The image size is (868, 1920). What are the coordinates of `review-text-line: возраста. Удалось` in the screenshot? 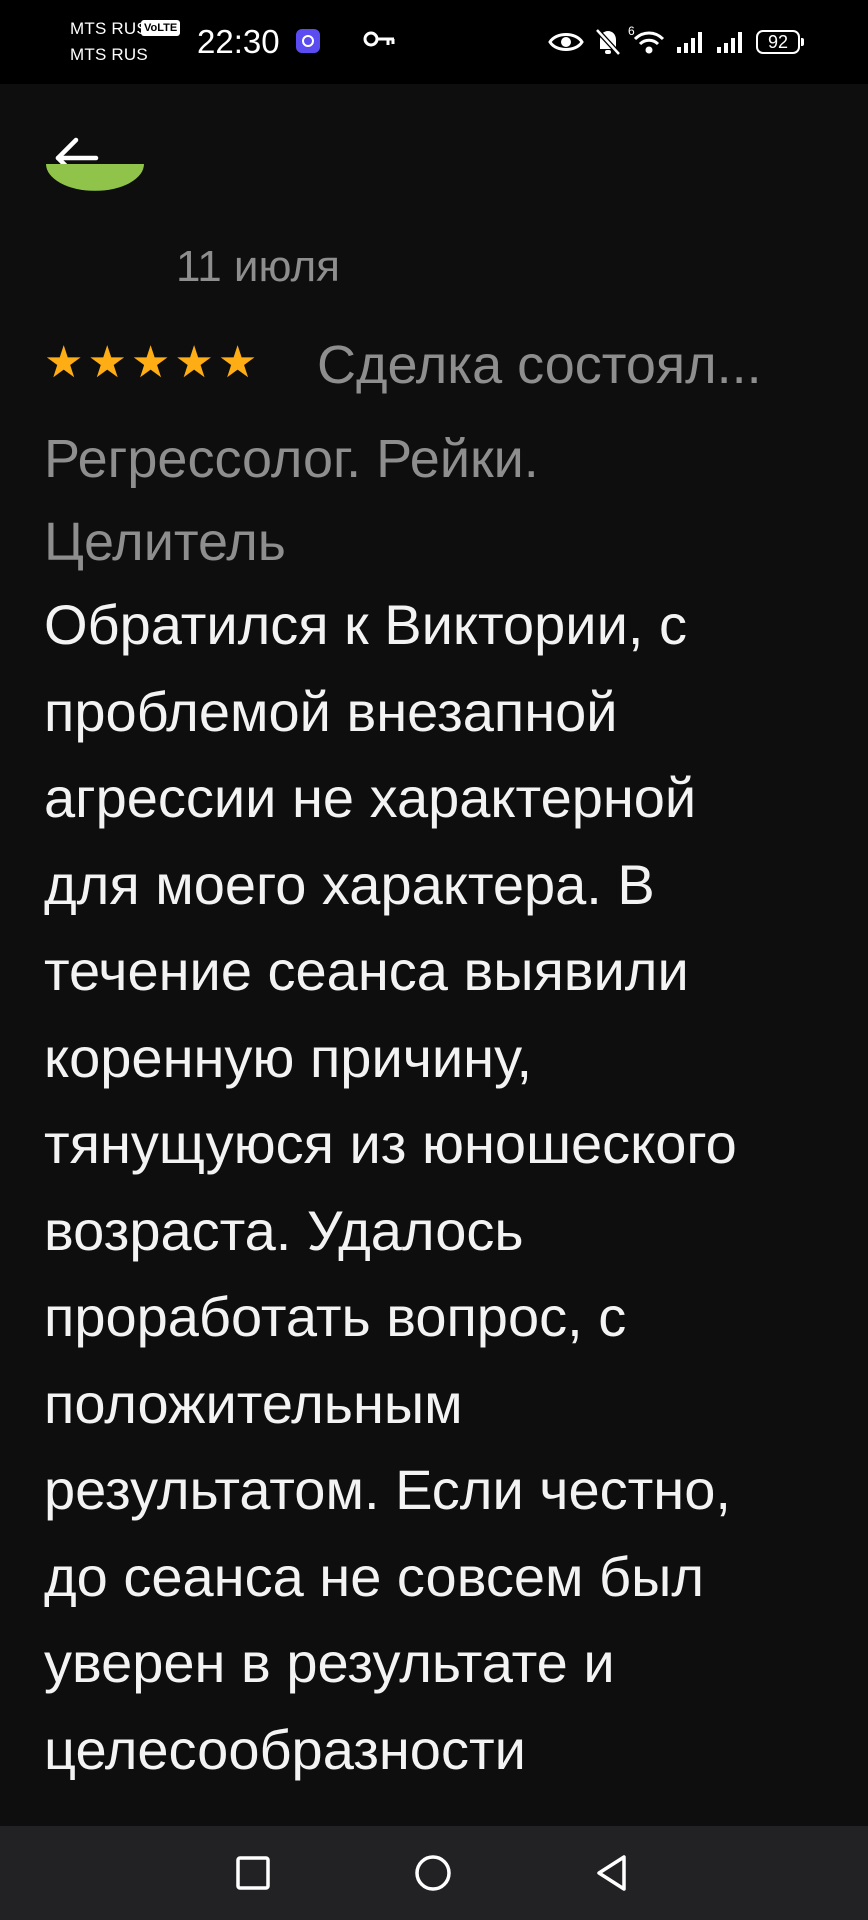 It's located at (284, 1230).